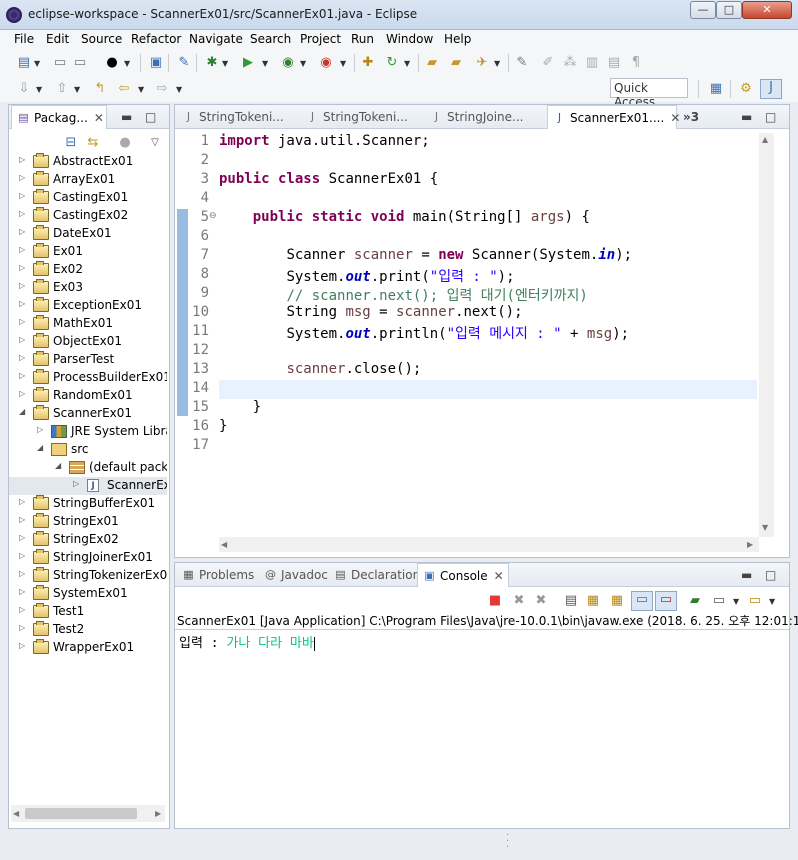 This screenshot has height=860, width=798. I want to click on scroll-down-icon: ▼, so click(765, 527).